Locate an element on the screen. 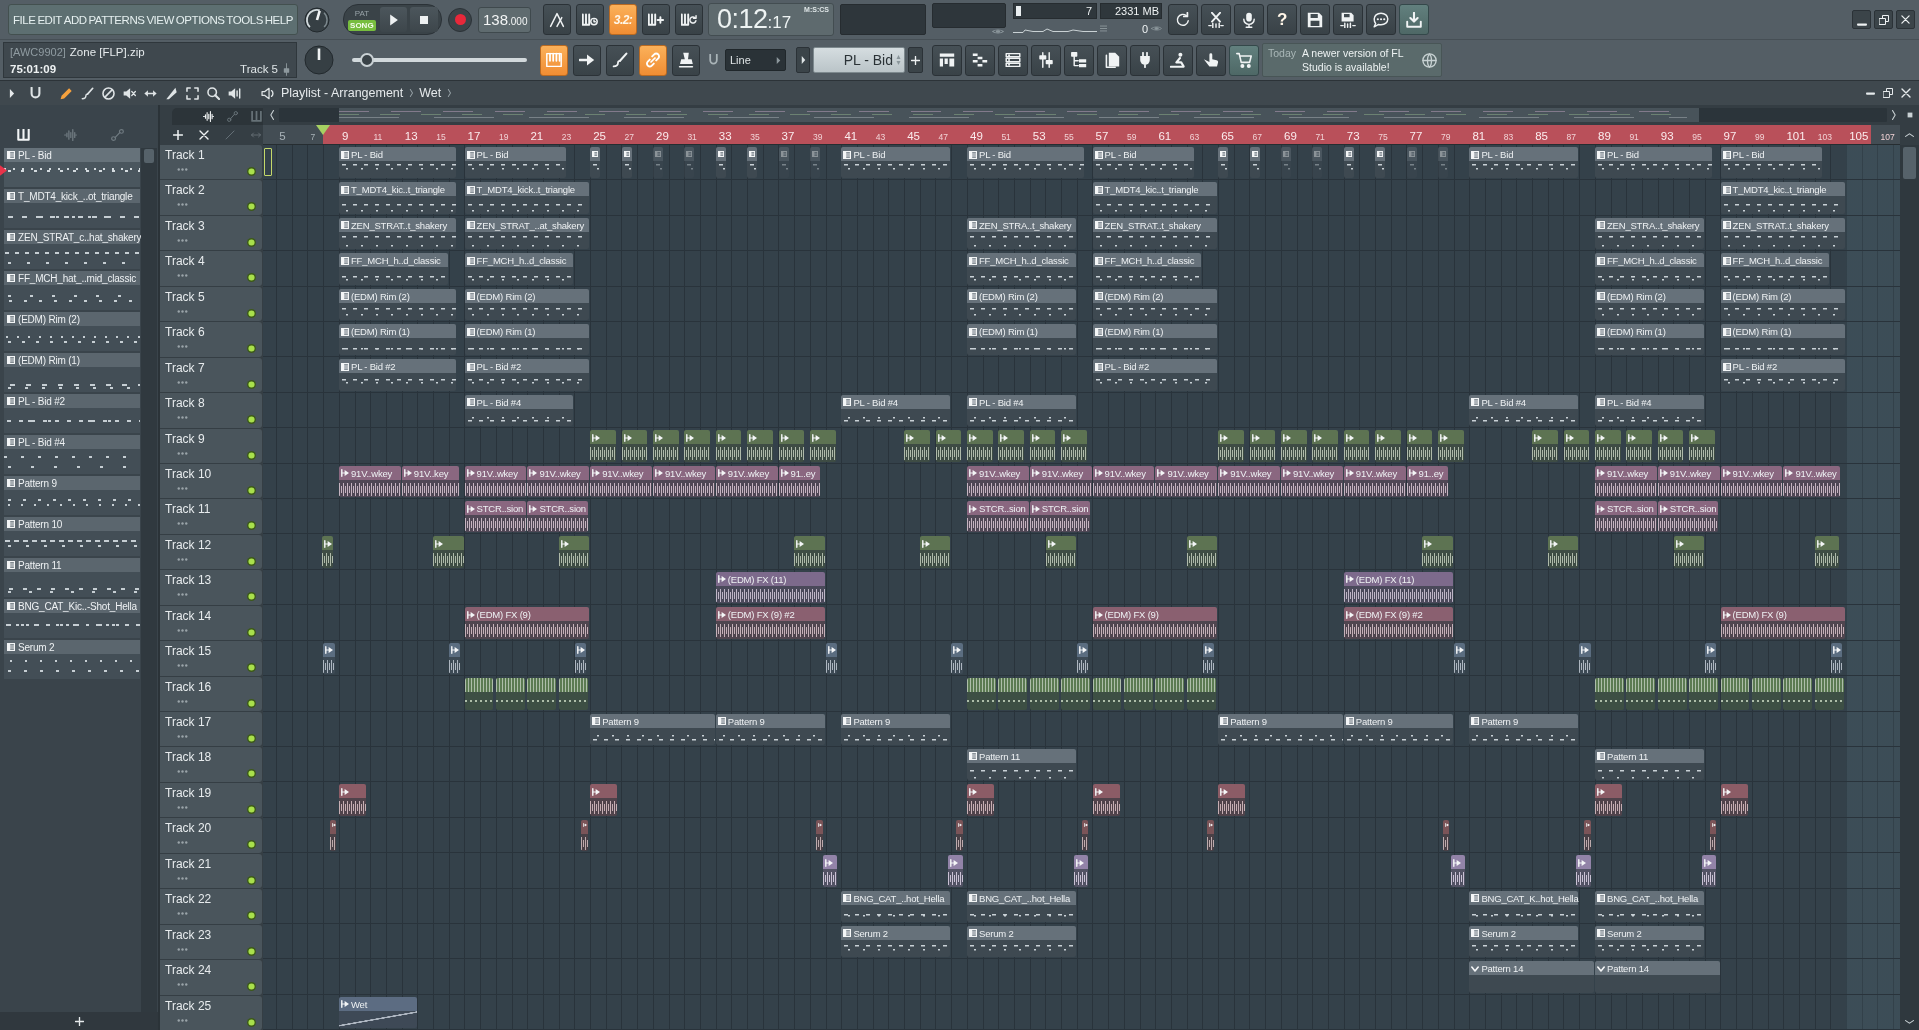 This screenshot has width=1919, height=1030. track-header: Track 11 is located at coordinates (211, 516).